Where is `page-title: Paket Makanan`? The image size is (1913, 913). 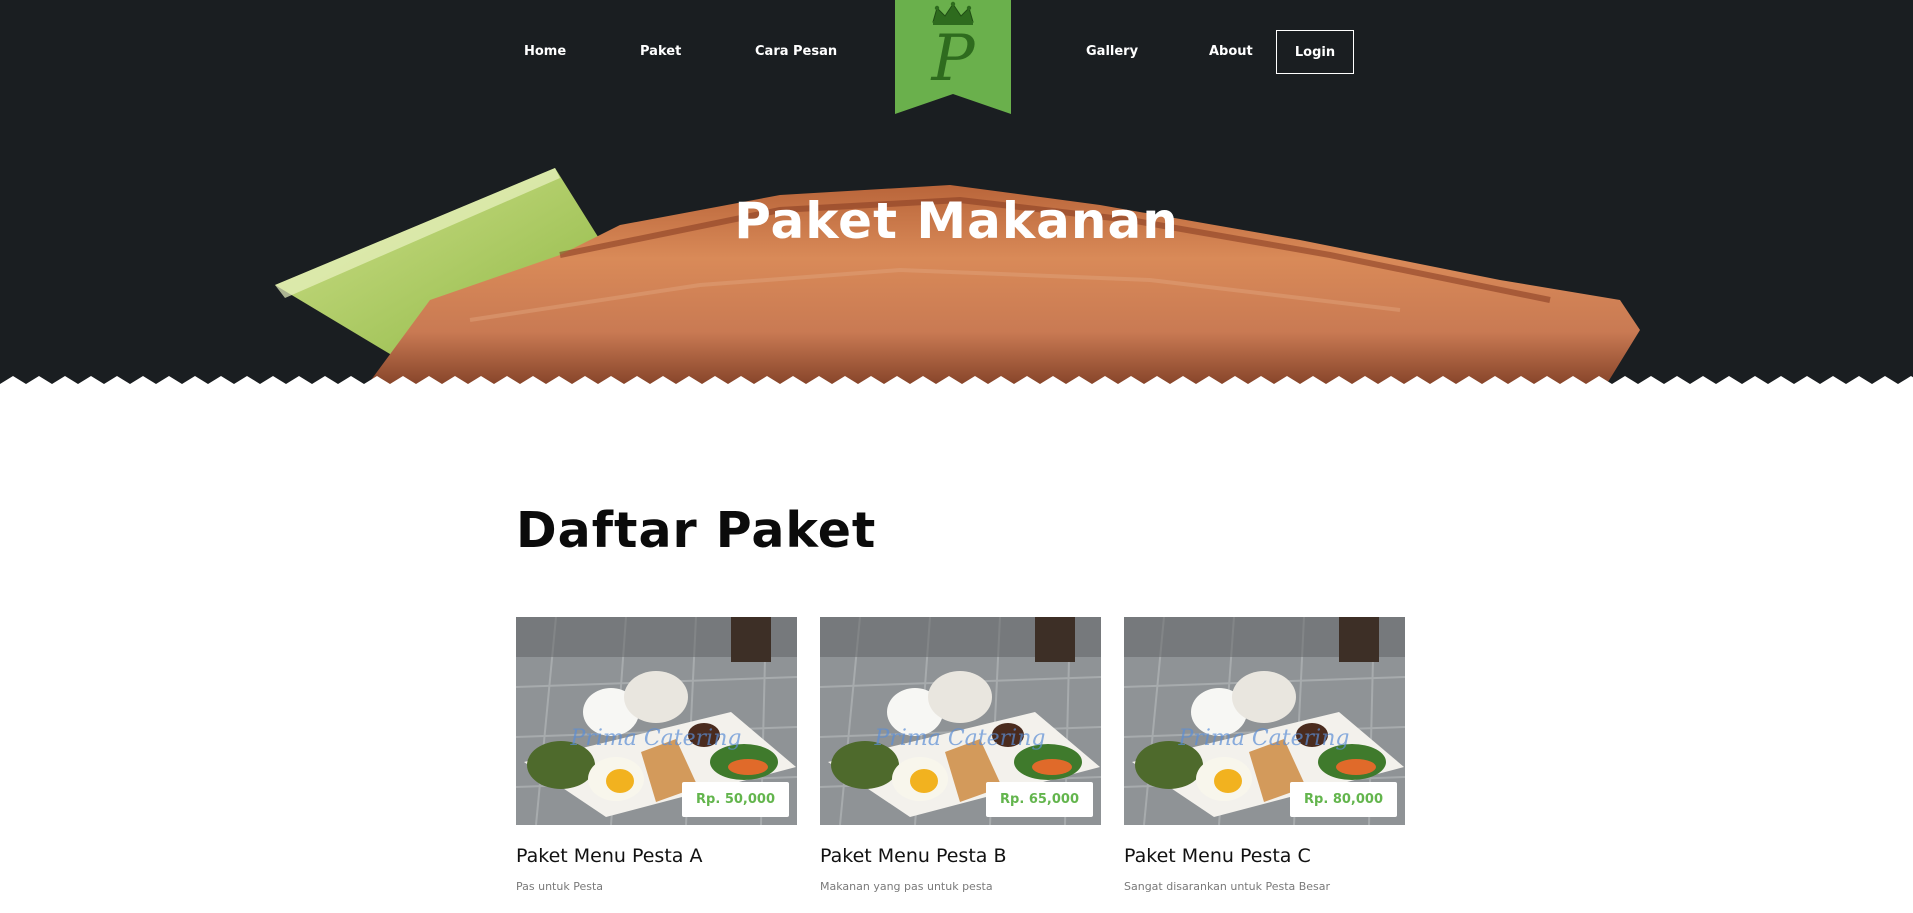 page-title: Paket Makanan is located at coordinates (956, 221).